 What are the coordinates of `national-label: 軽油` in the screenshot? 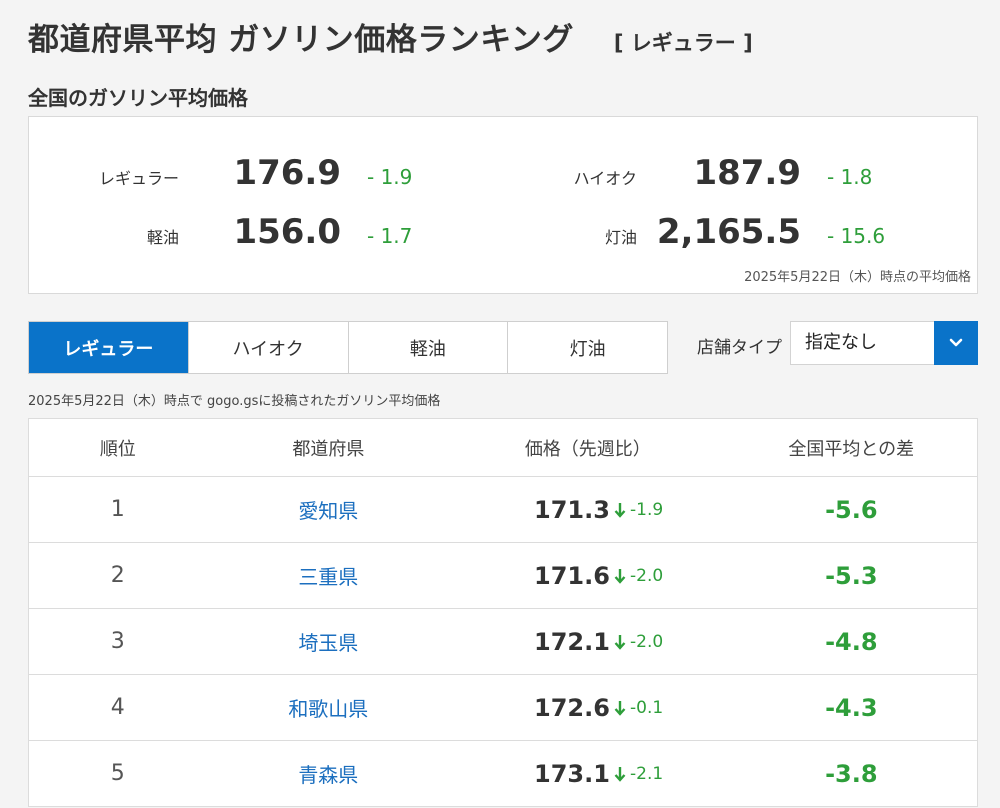 It's located at (162, 237).